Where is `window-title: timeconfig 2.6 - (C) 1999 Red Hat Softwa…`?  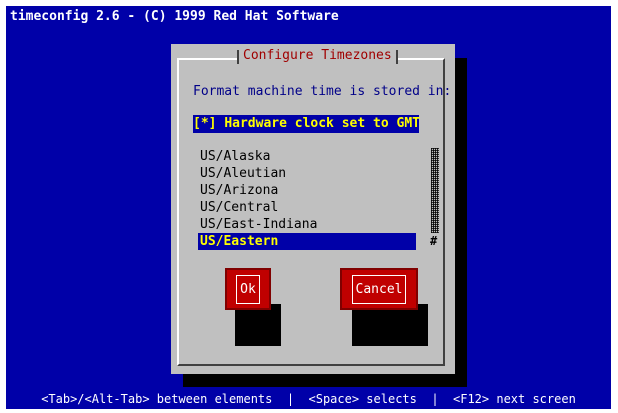 window-title: timeconfig 2.6 - (C) 1999 Red Hat Softwa… is located at coordinates (174, 16).